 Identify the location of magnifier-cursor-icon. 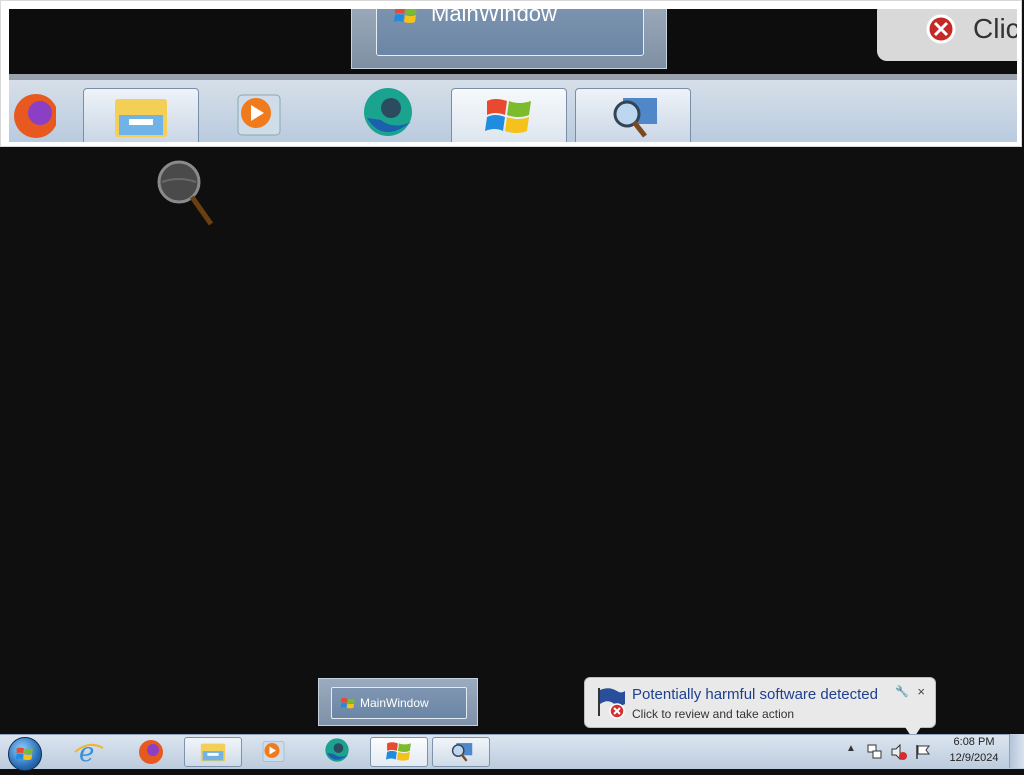
(185, 193).